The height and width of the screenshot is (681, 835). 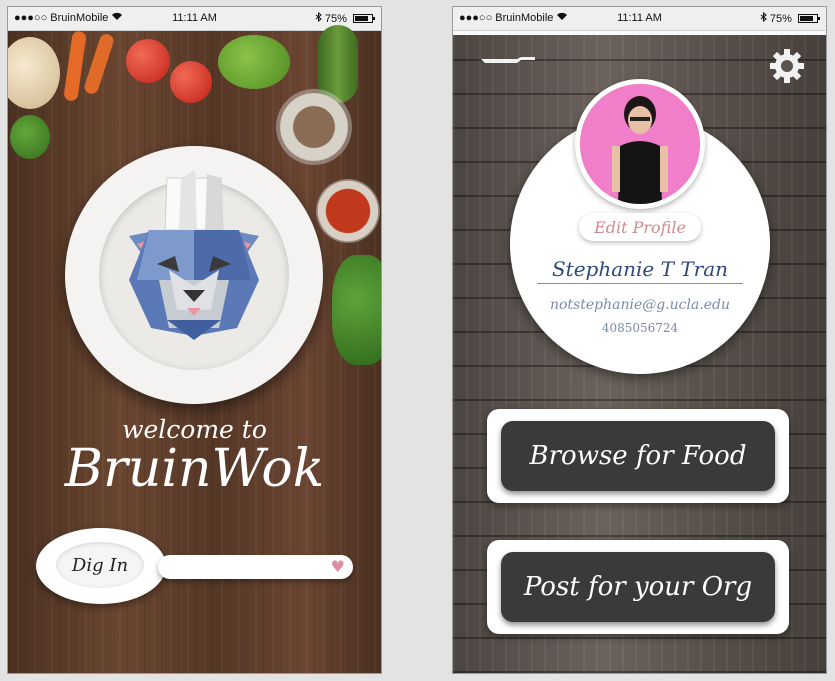 I want to click on browse-for-food-button: Browse for Food, so click(x=638, y=456).